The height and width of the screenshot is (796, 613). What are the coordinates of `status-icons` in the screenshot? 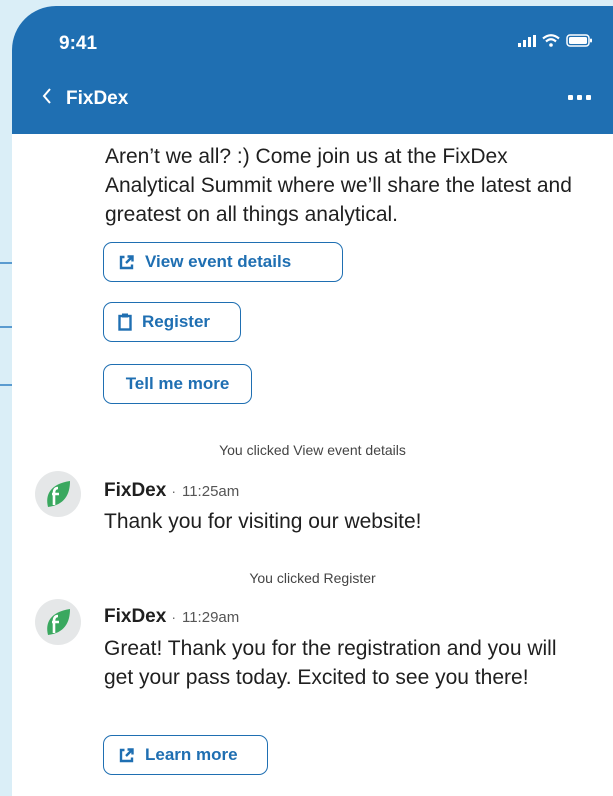 It's located at (555, 40).